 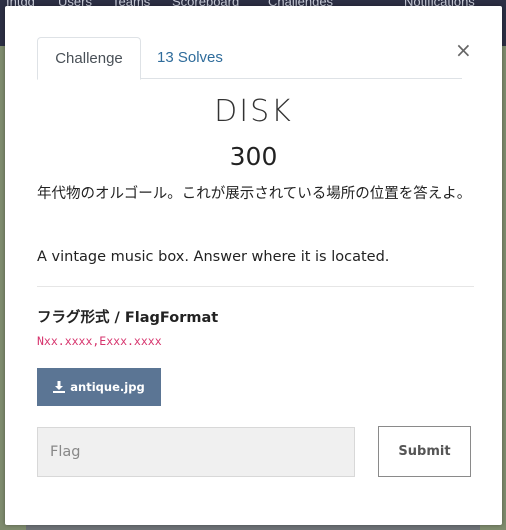 What do you see at coordinates (99, 341) in the screenshot?
I see `flag-format-code: Nxx.xxxx,Exxx.xxxx` at bounding box center [99, 341].